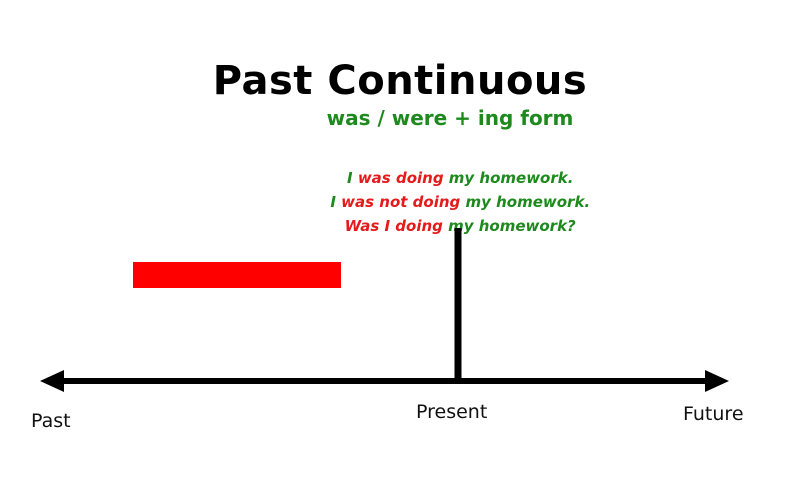 The height and width of the screenshot is (500, 800). What do you see at coordinates (237, 275) in the screenshot?
I see `past-action-bar` at bounding box center [237, 275].